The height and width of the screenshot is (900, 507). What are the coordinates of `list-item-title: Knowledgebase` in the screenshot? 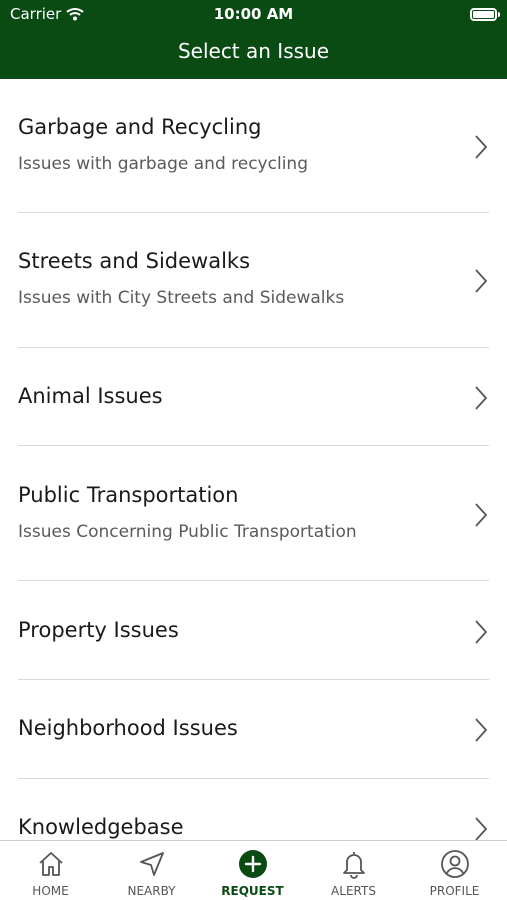 It's located at (101, 827).